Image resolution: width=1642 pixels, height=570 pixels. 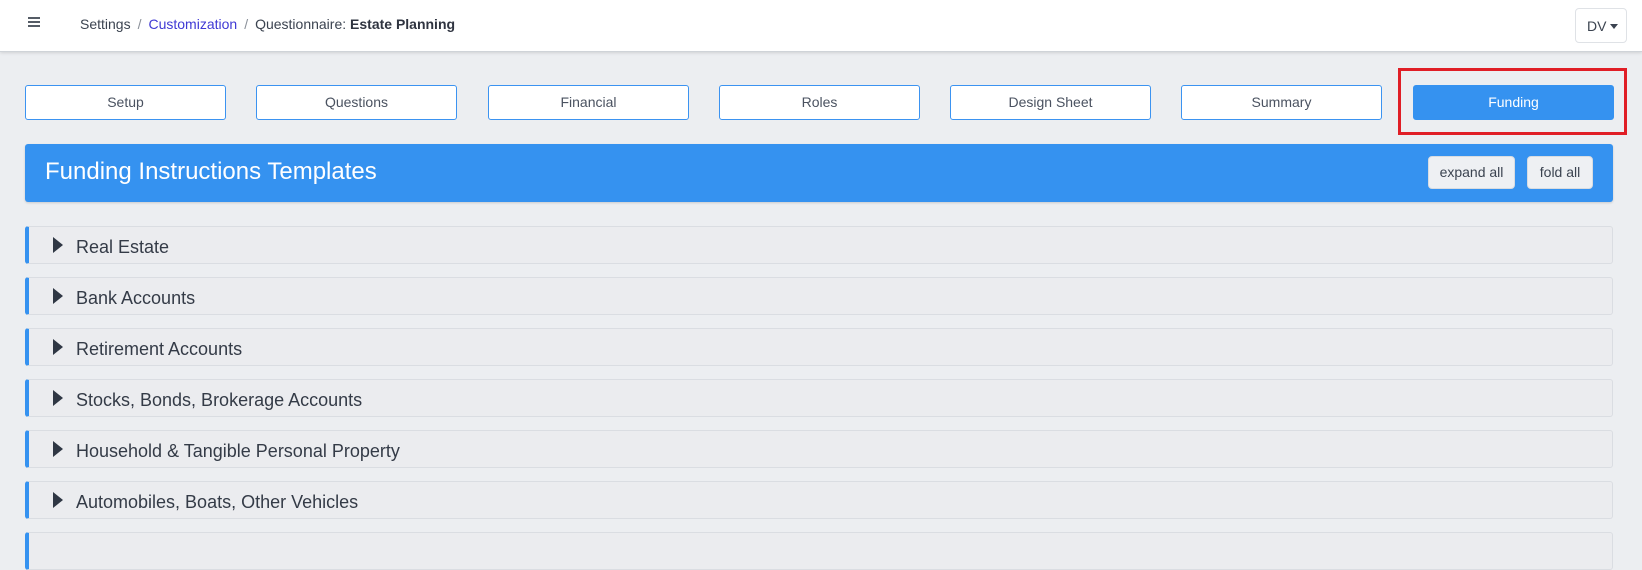 I want to click on tab-design-sheet: Design Sheet, so click(x=1050, y=102).